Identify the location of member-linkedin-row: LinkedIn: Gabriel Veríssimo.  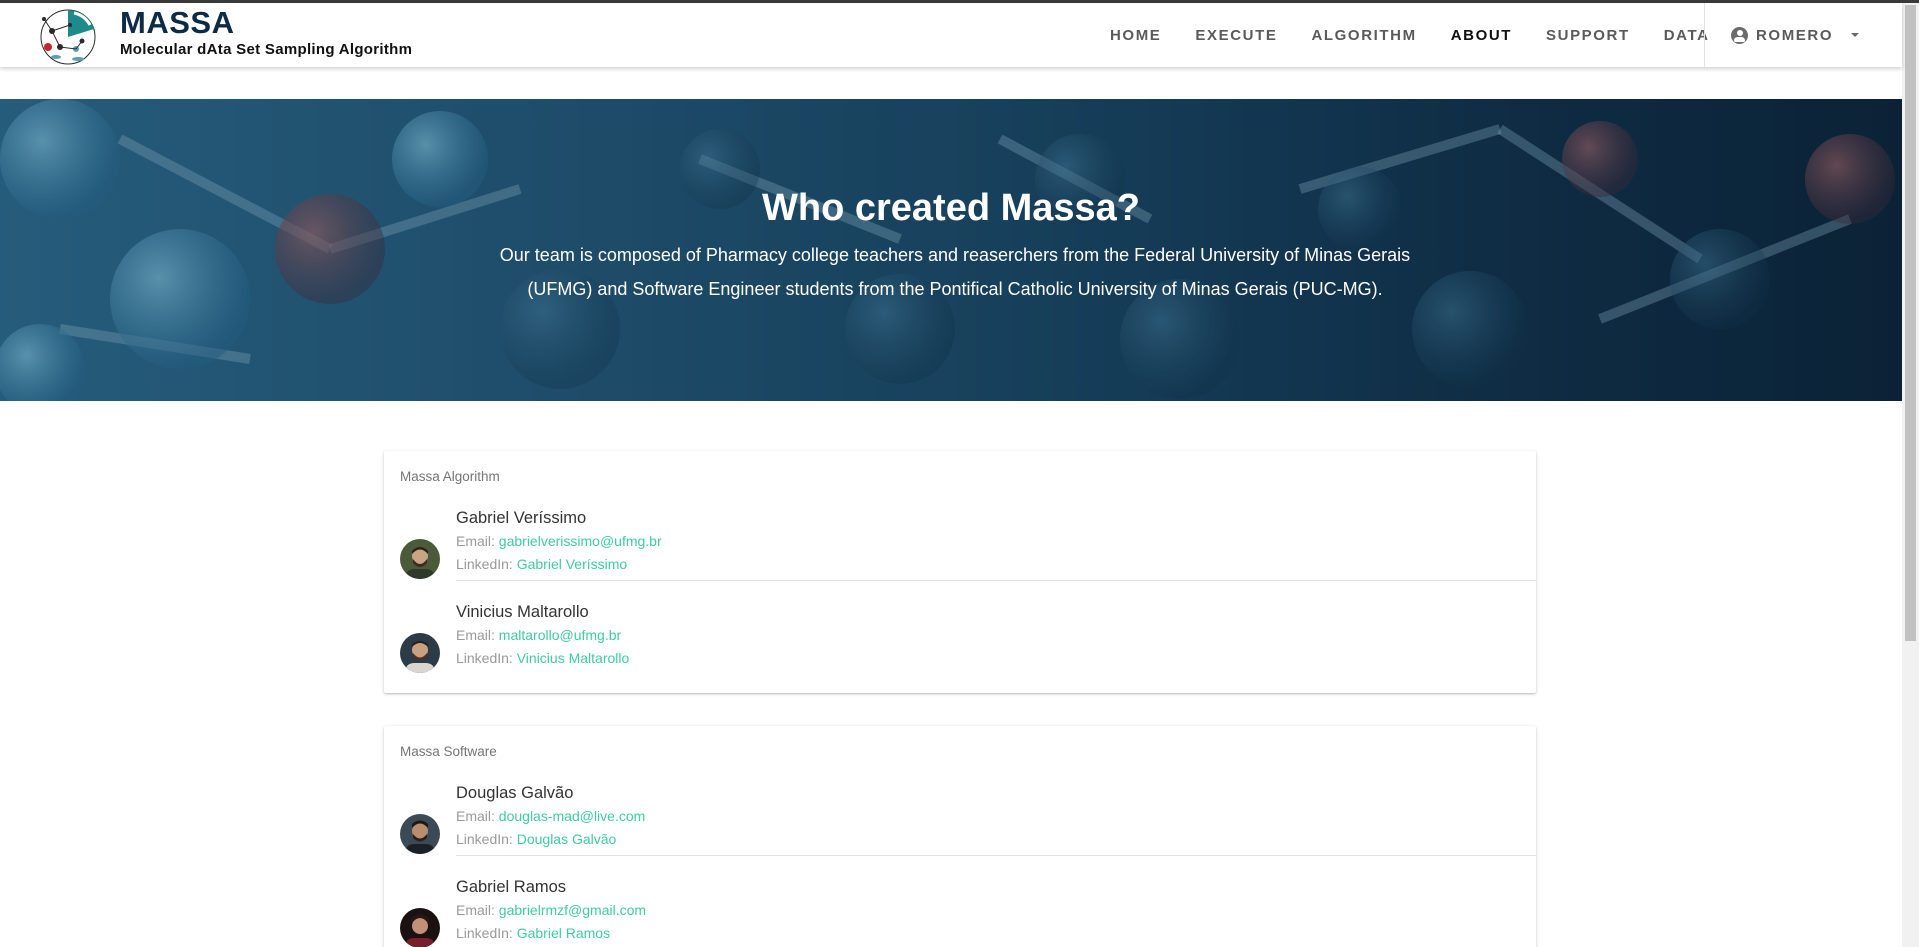
(541, 564).